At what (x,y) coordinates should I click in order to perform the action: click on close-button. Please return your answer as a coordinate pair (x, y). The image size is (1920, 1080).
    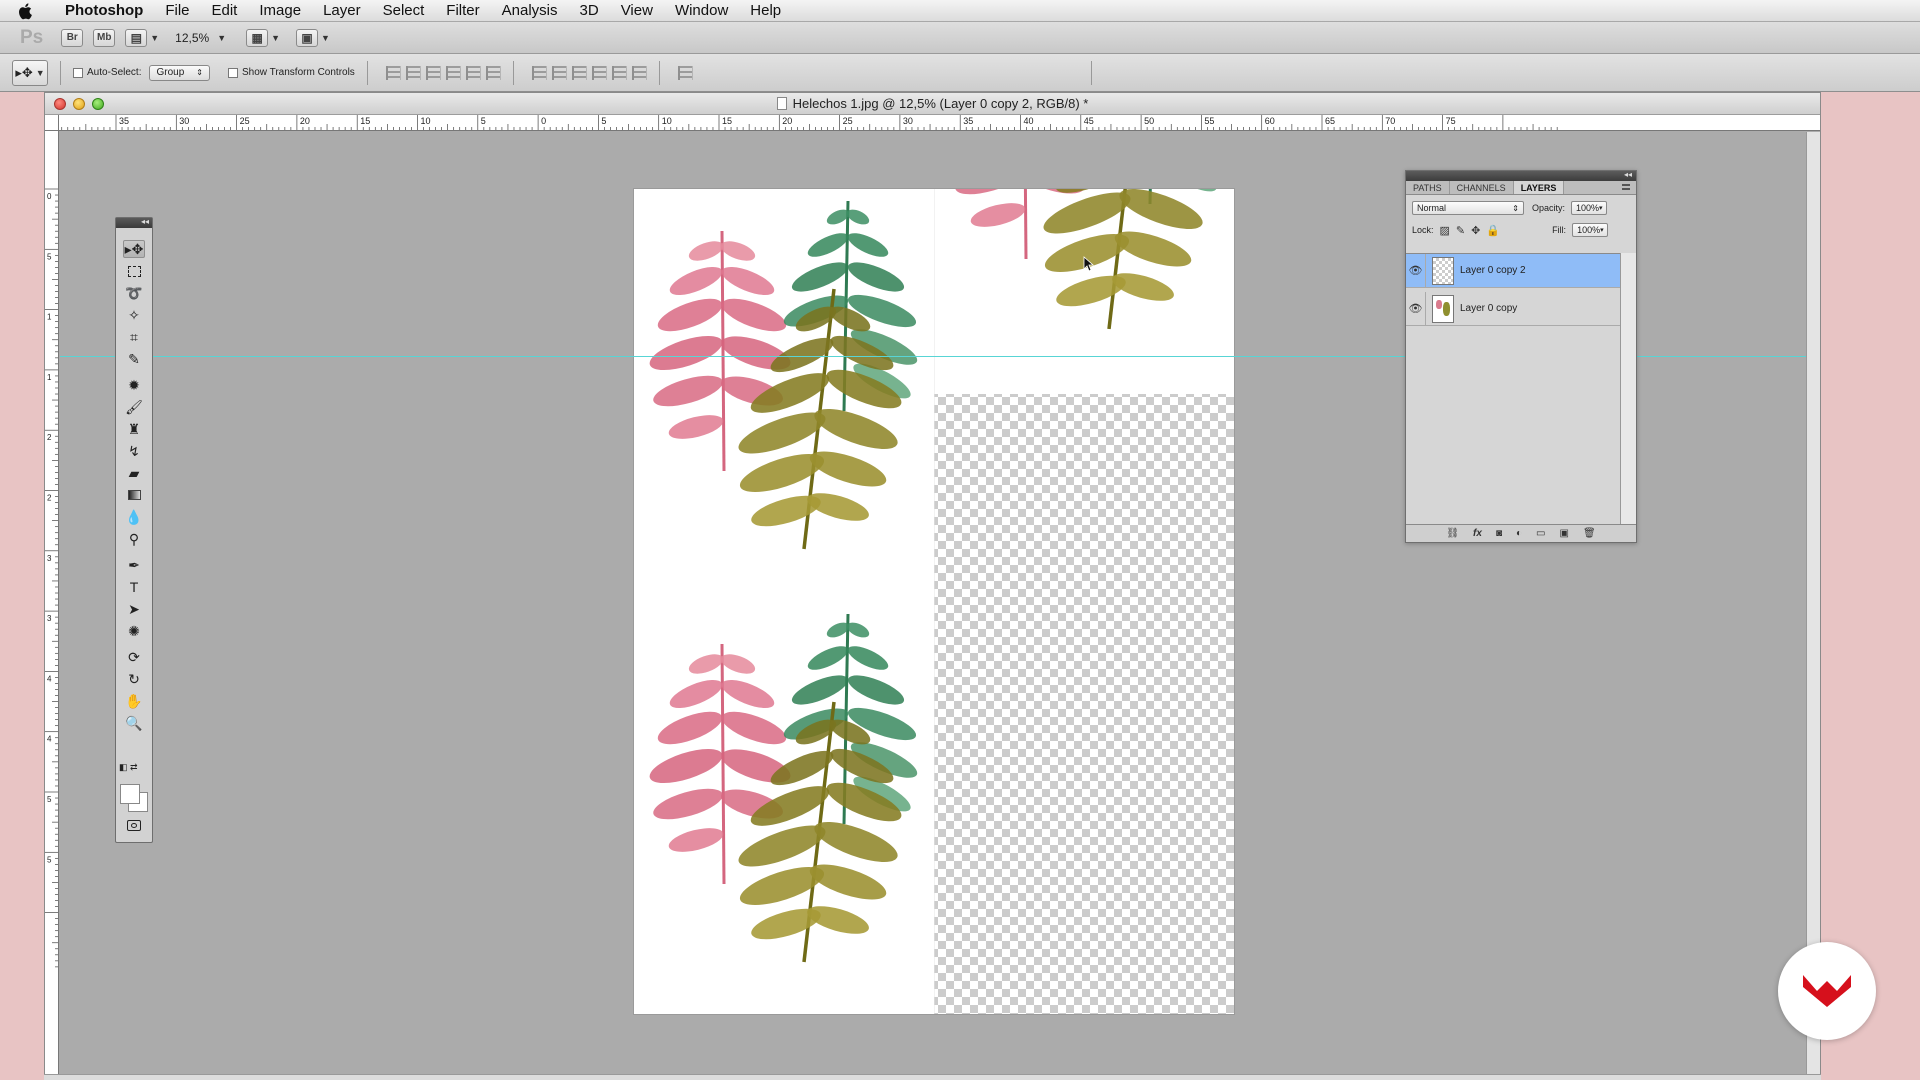
    Looking at the image, I should click on (60, 104).